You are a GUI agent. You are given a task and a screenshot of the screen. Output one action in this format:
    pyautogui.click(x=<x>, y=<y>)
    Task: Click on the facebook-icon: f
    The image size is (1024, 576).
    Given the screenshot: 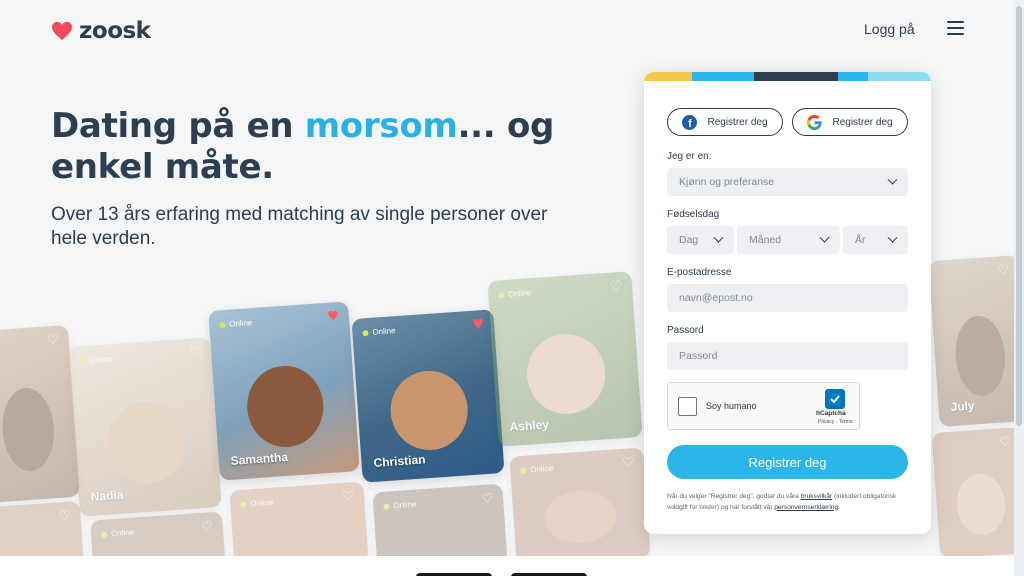 What is the action you would take?
    pyautogui.click(x=690, y=122)
    